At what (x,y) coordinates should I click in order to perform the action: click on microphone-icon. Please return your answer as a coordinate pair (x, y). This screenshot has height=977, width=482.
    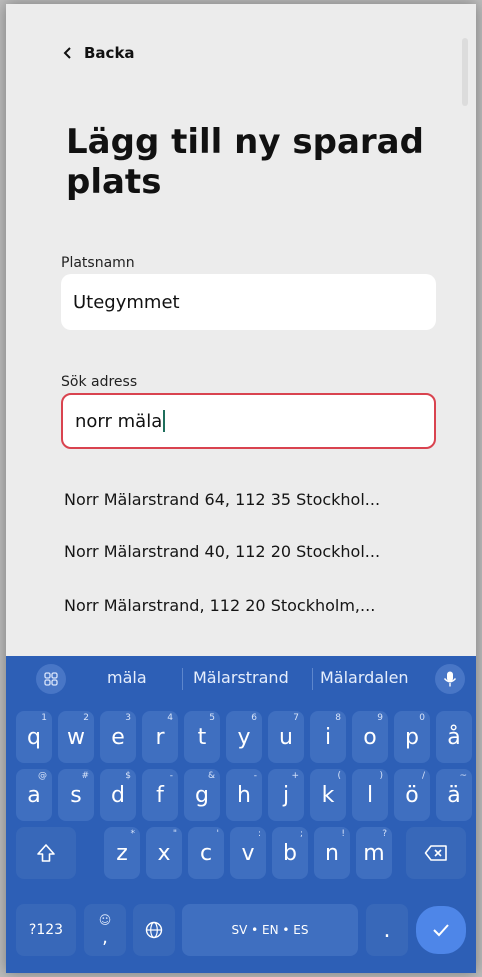
    Looking at the image, I should click on (450, 679).